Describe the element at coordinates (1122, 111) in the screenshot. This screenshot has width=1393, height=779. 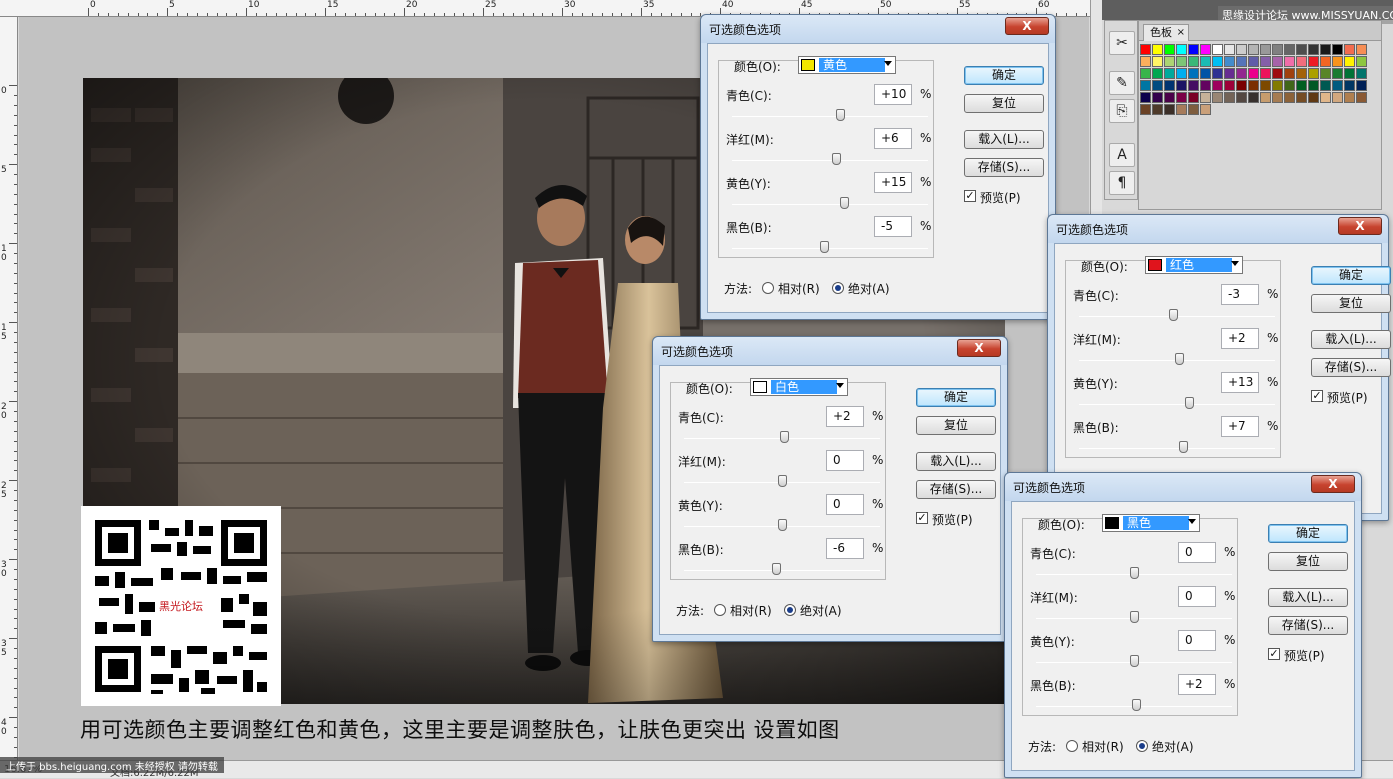
I see `clone-source-icon: ⎘` at that location.